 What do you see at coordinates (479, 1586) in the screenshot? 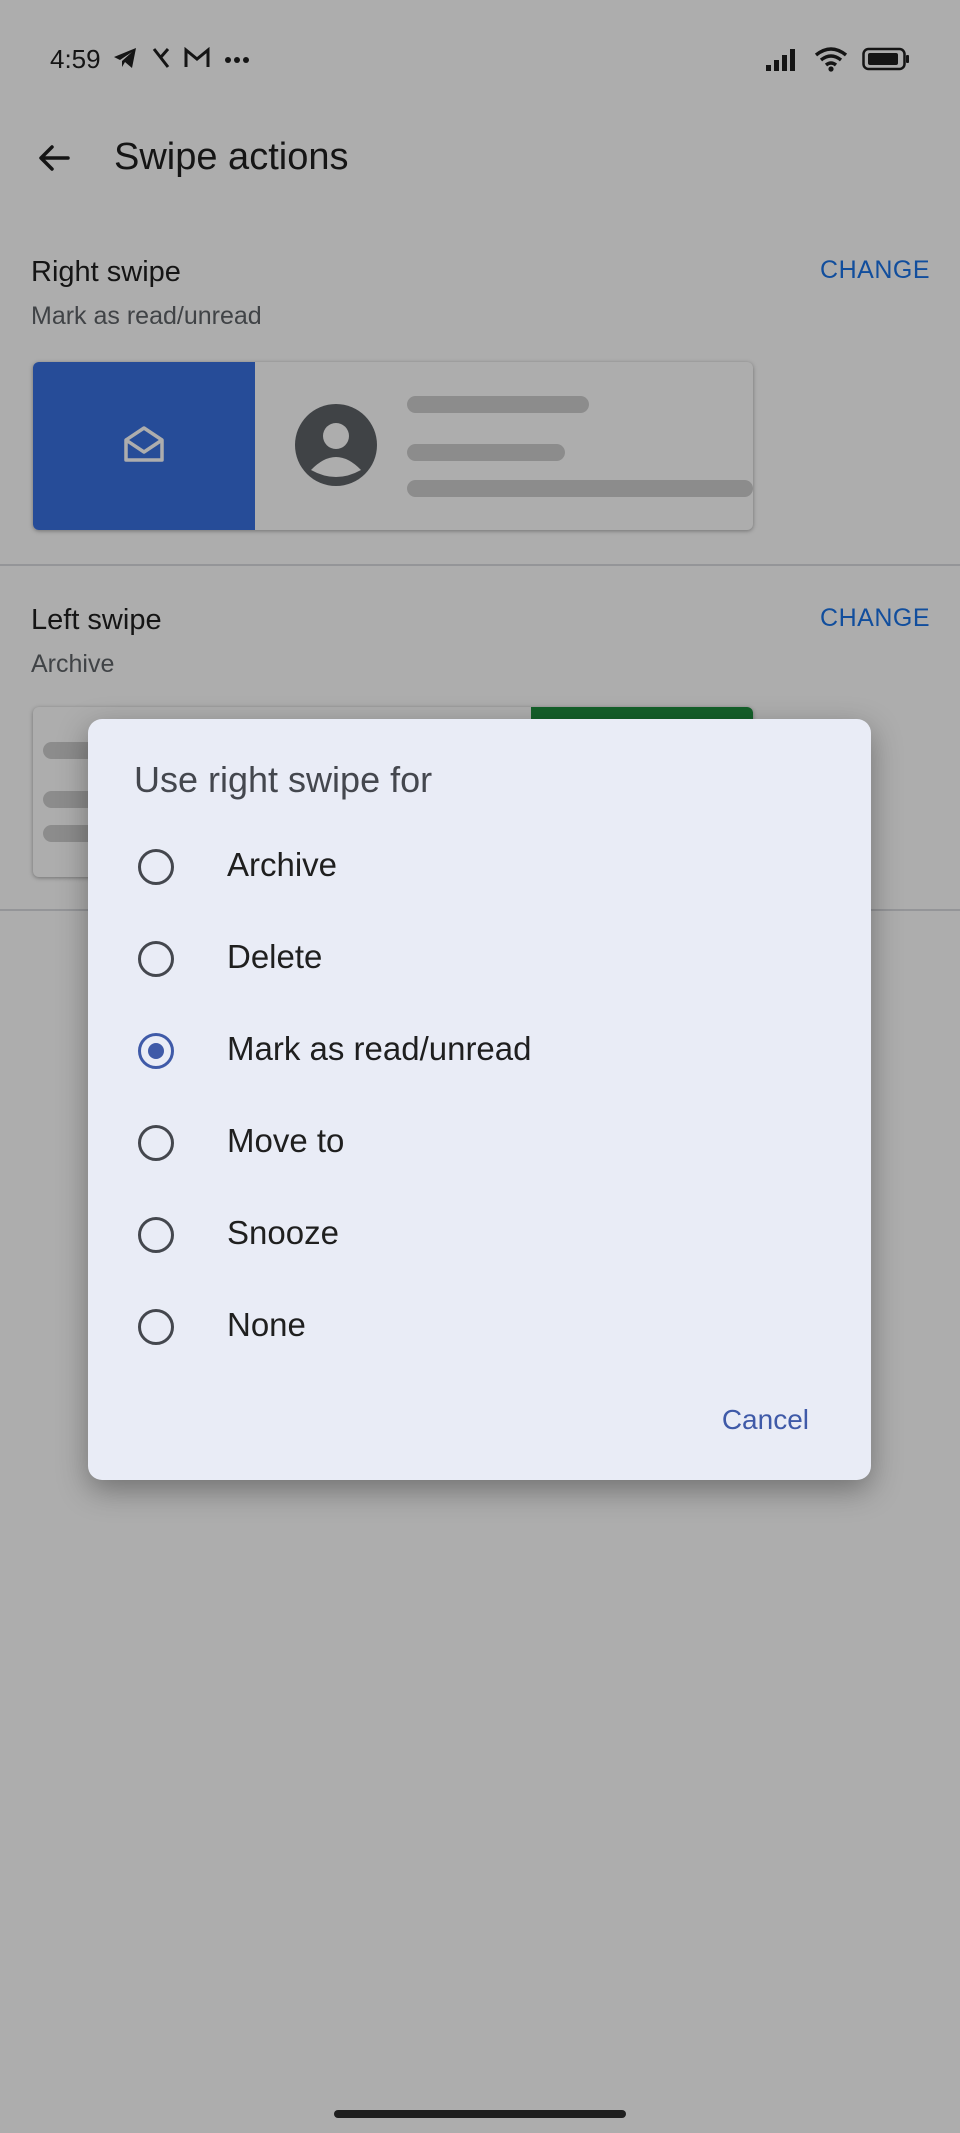
I see `option-archive` at bounding box center [479, 1586].